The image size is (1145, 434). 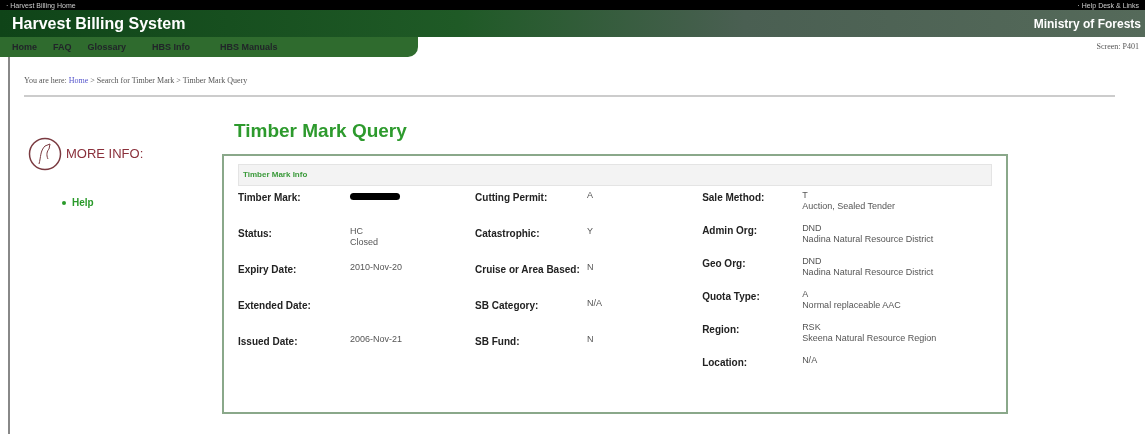 I want to click on breadcrumb-item: Timber Mark Query, so click(x=215, y=80).